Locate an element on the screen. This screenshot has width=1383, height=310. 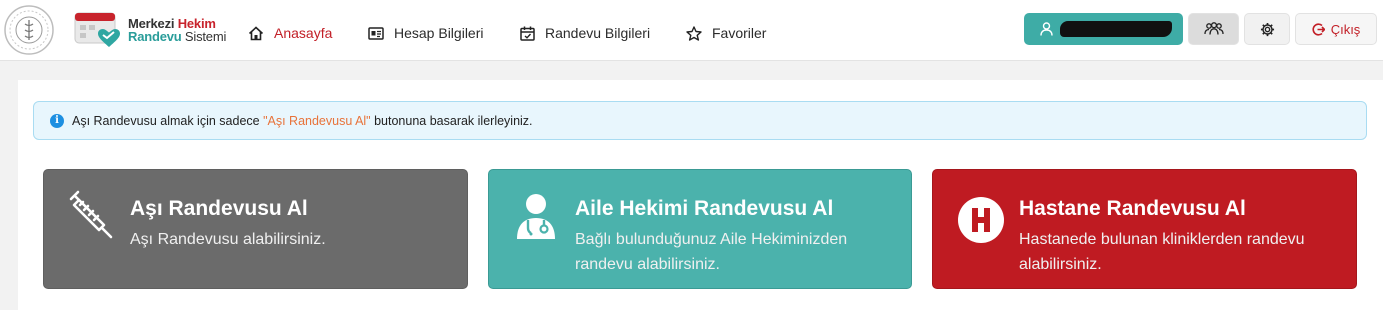
syringe-icon is located at coordinates (92, 218).